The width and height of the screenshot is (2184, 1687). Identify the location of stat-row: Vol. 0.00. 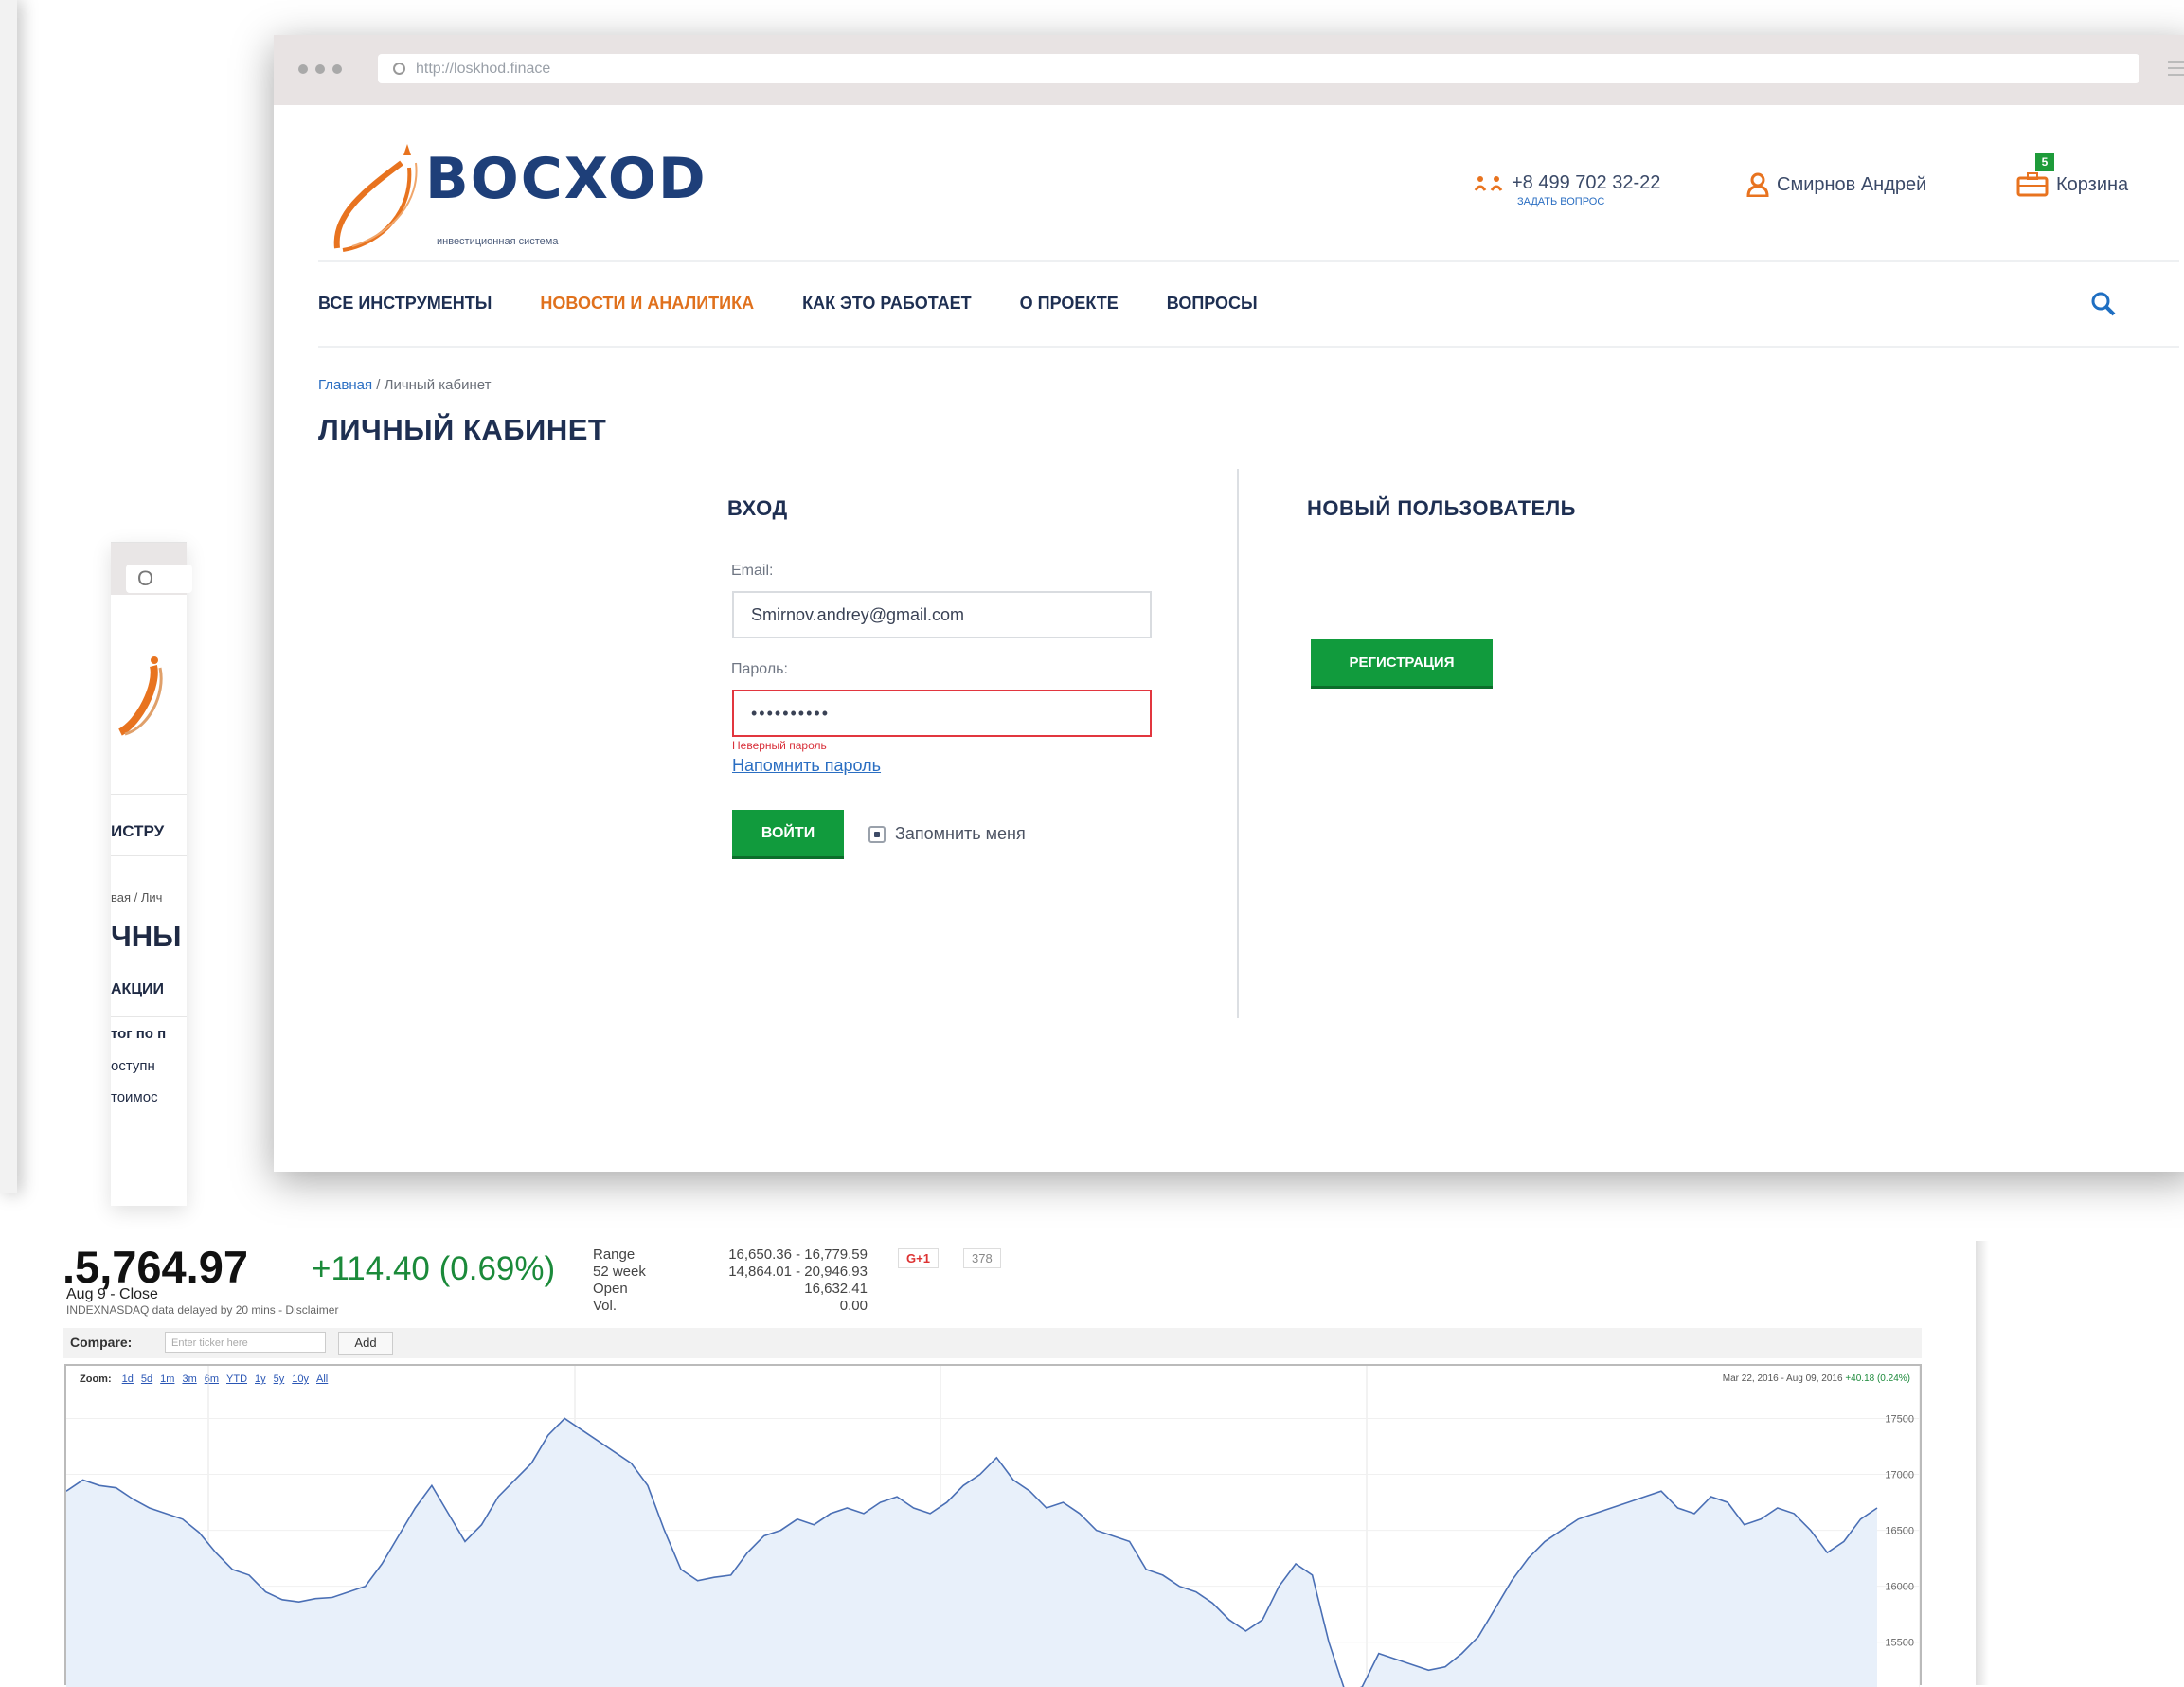
(730, 1306).